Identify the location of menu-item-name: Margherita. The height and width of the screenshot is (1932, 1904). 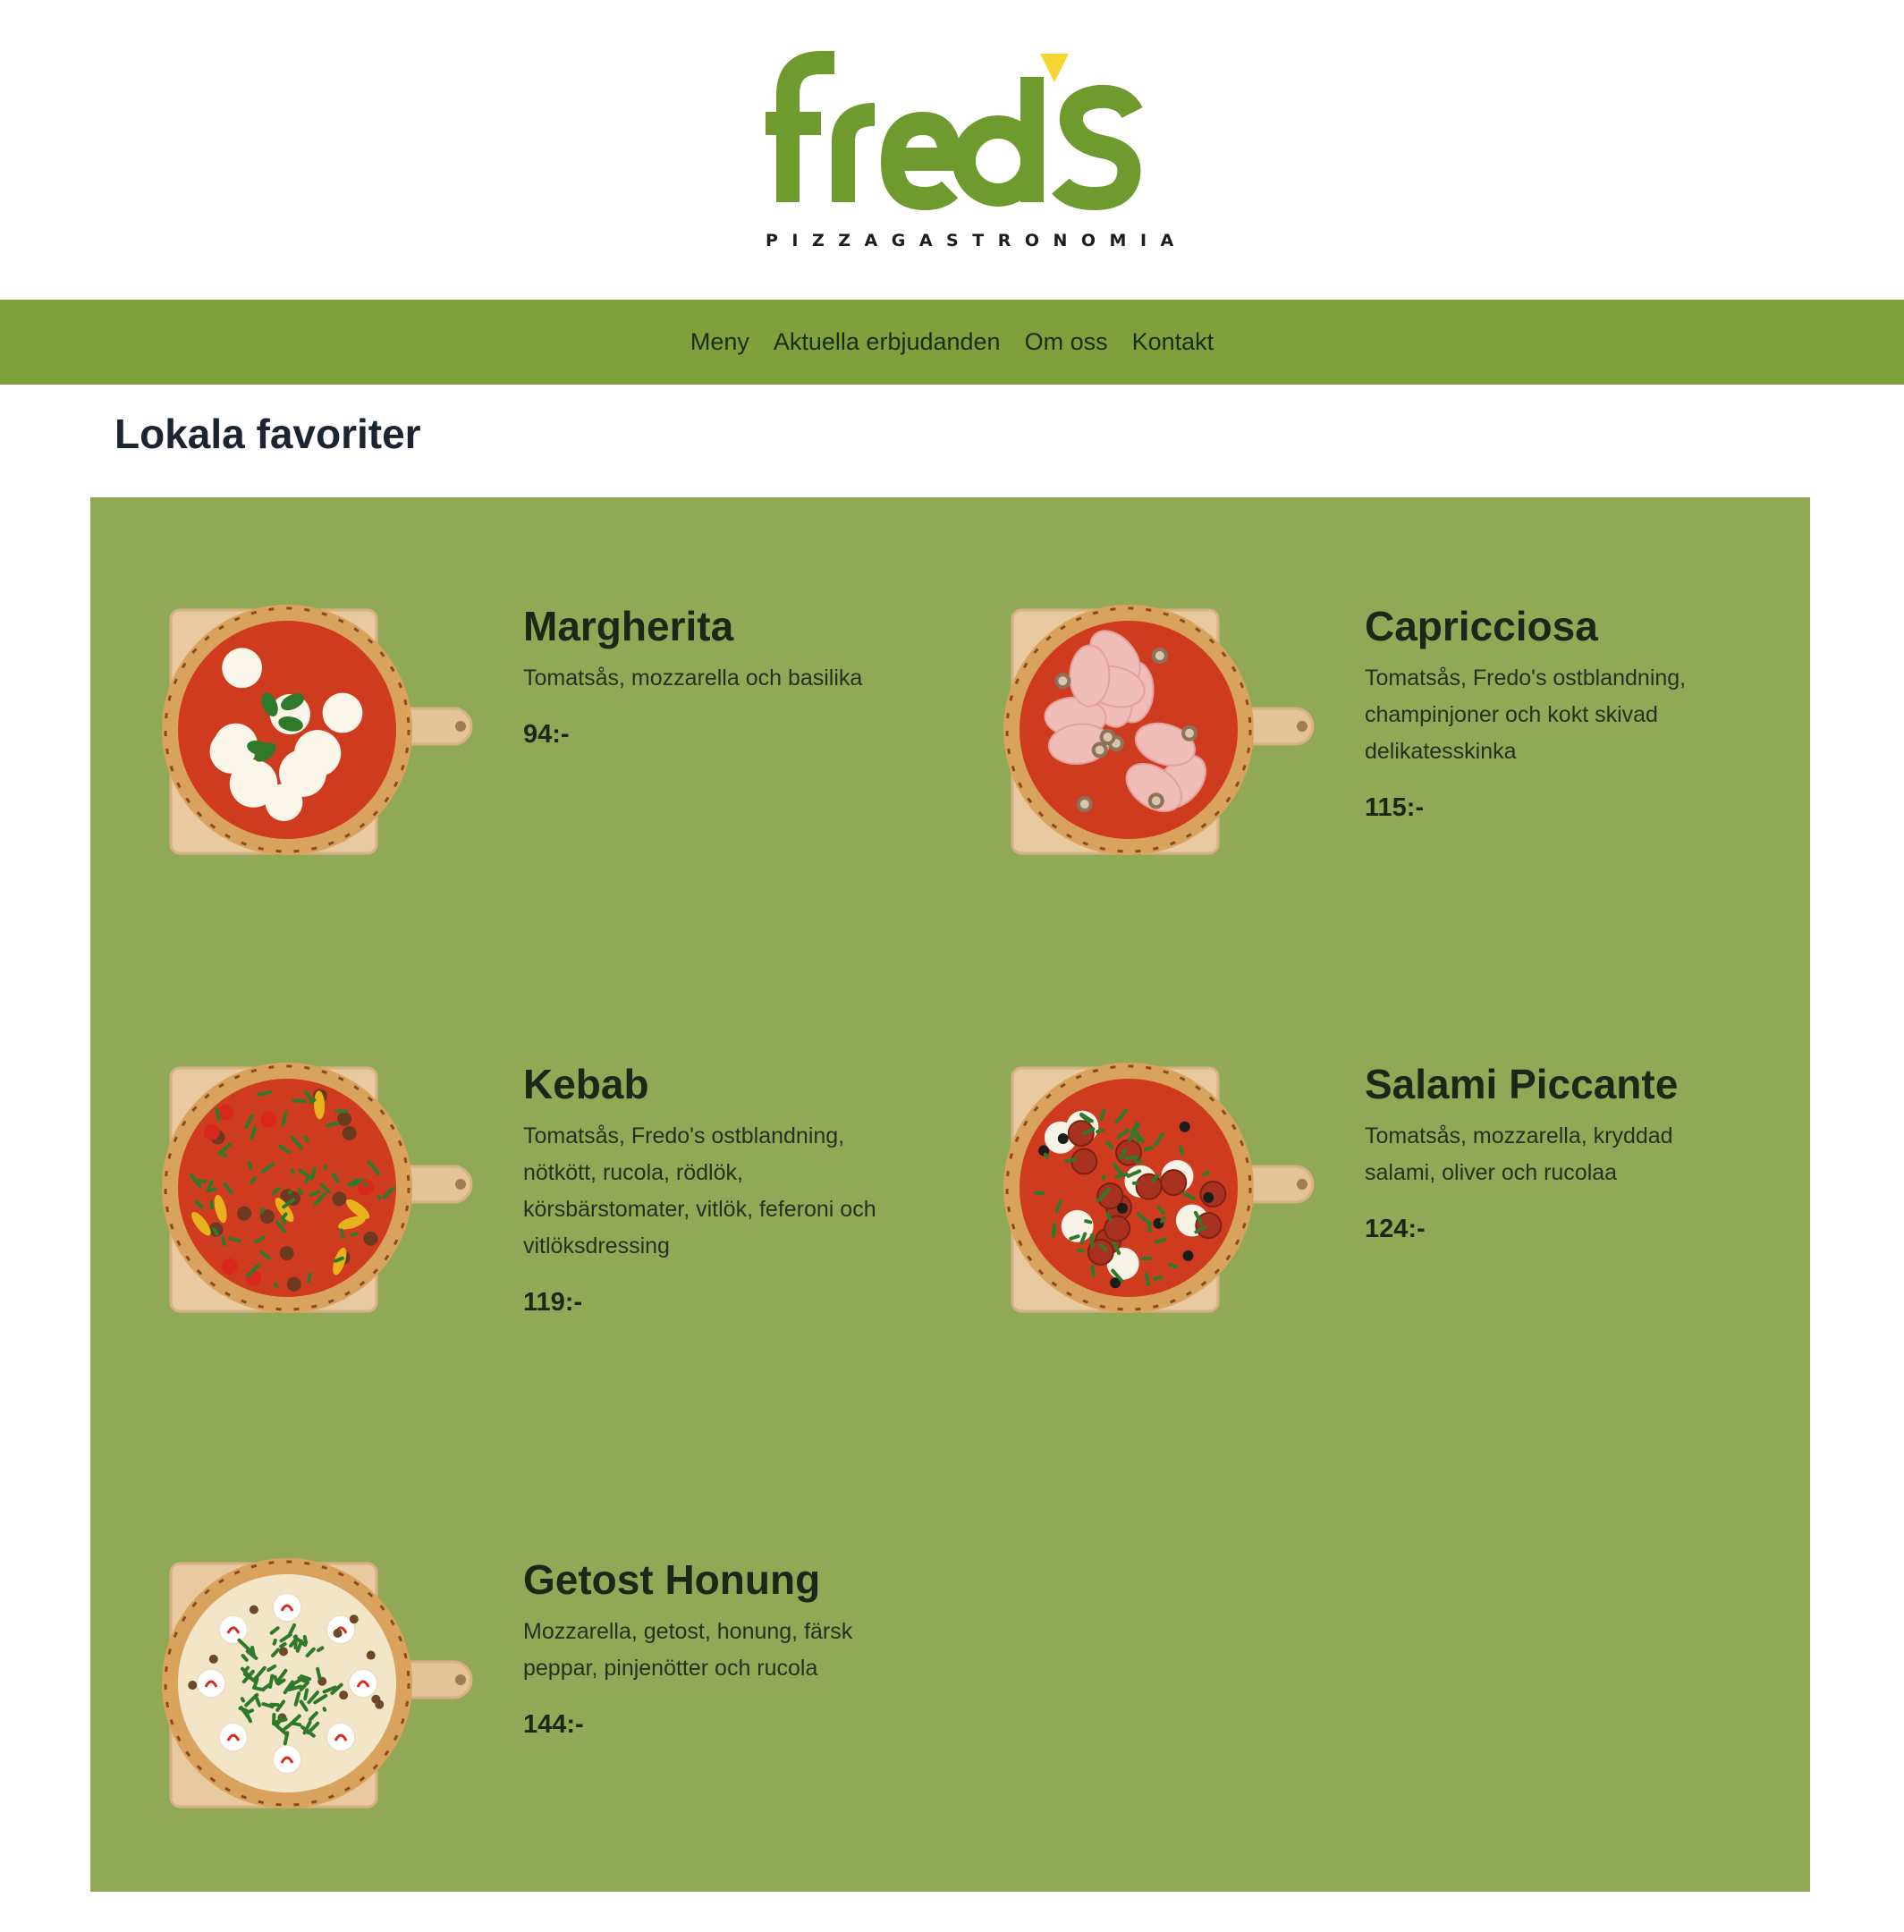
(628, 626).